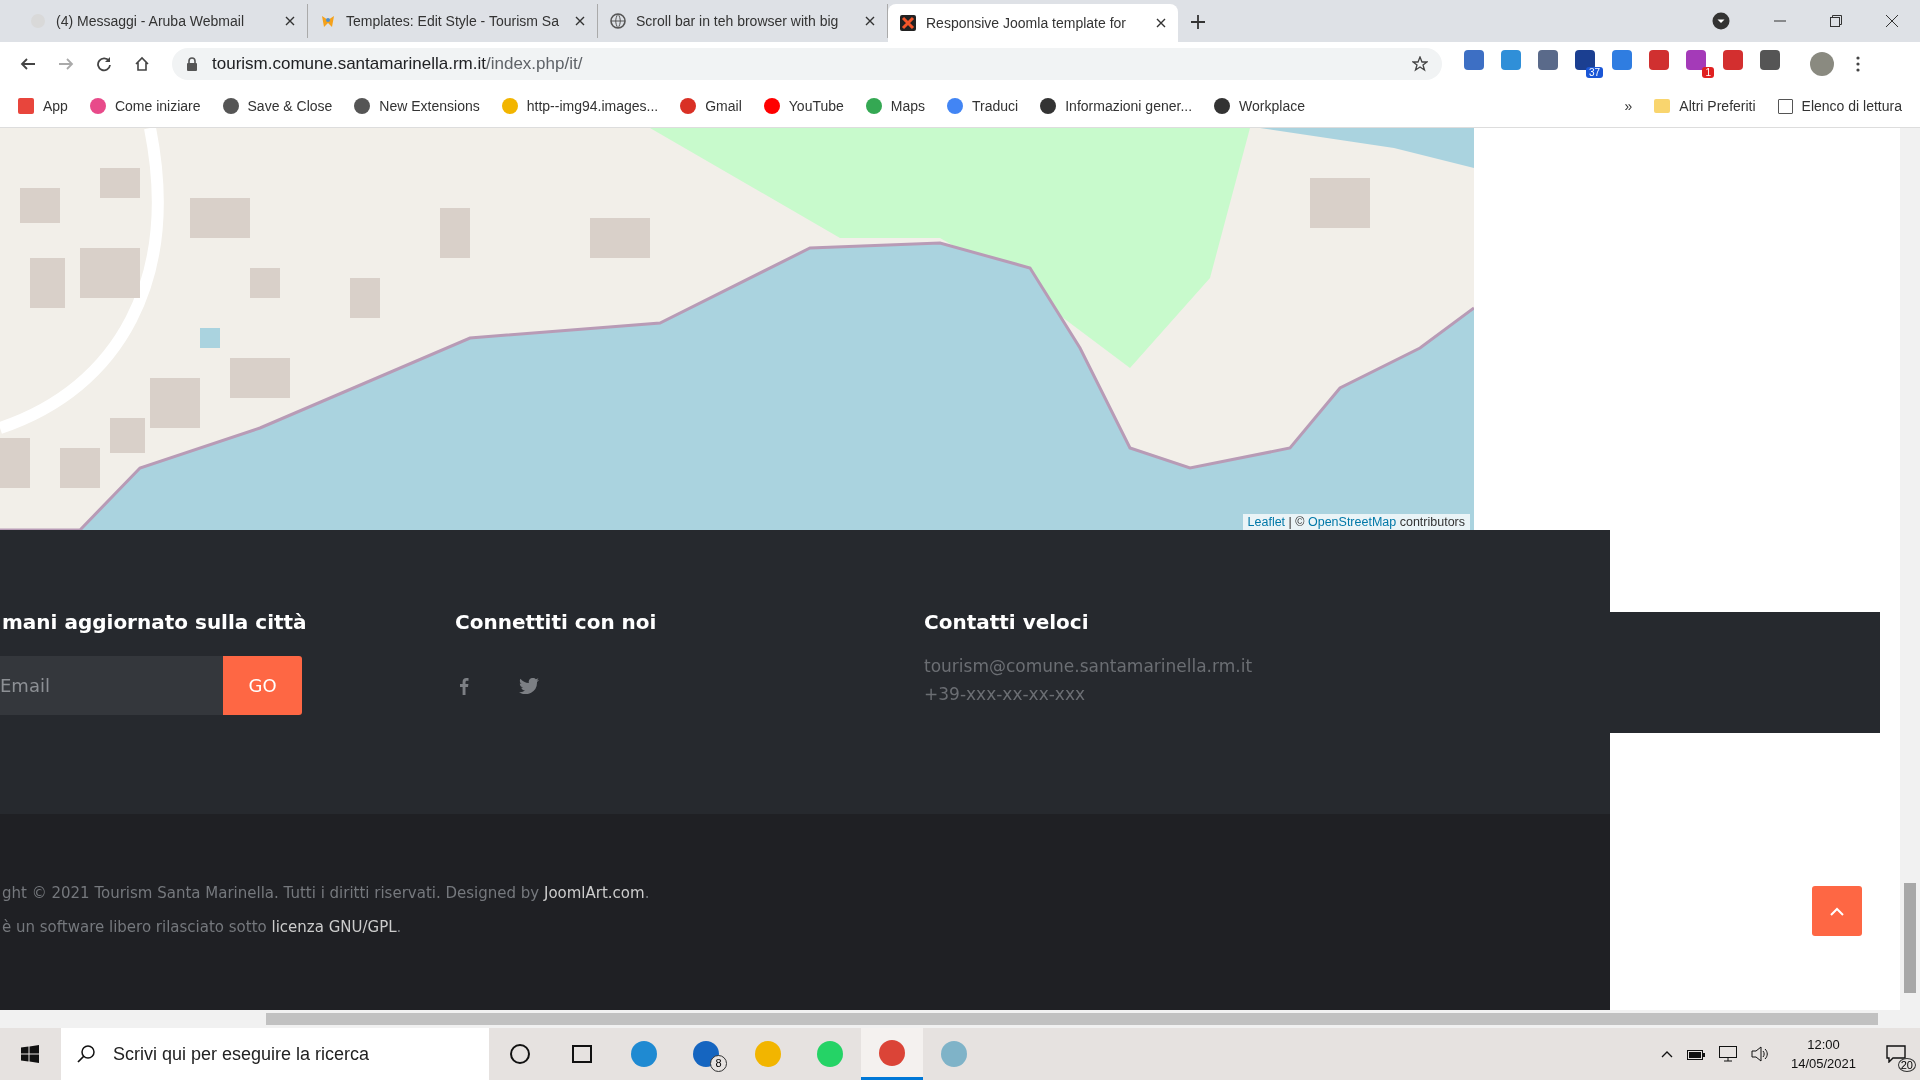 Image resolution: width=1920 pixels, height=1080 pixels. I want to click on attribution-link: Leaflet, so click(1266, 522).